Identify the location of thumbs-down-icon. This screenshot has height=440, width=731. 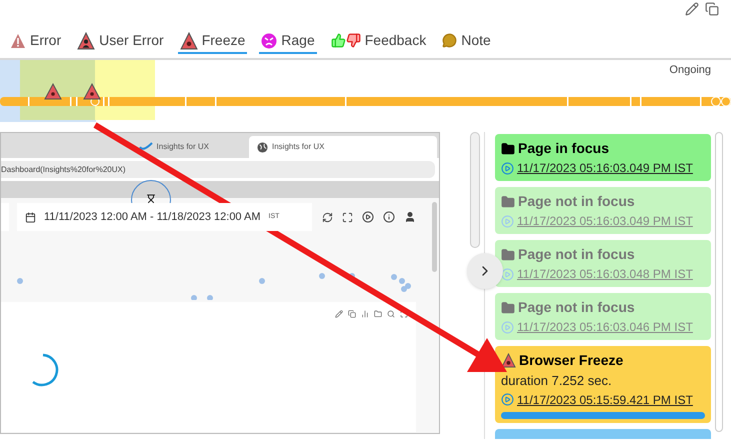
(353, 40).